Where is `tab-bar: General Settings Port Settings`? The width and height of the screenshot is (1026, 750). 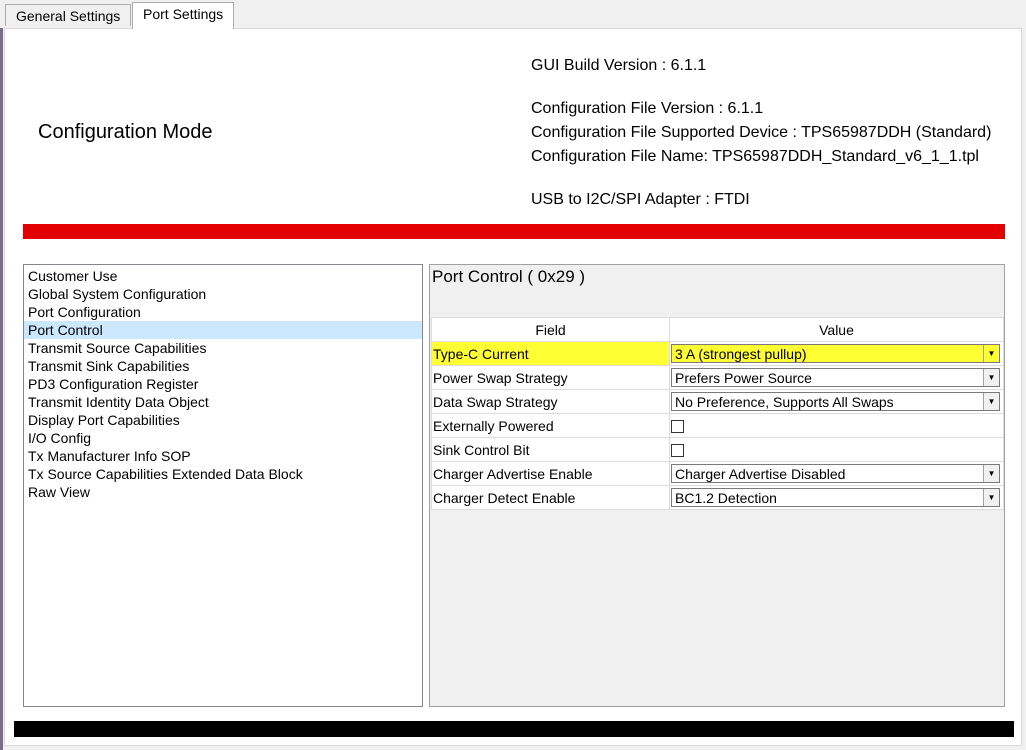 tab-bar: General Settings Port Settings is located at coordinates (513, 14).